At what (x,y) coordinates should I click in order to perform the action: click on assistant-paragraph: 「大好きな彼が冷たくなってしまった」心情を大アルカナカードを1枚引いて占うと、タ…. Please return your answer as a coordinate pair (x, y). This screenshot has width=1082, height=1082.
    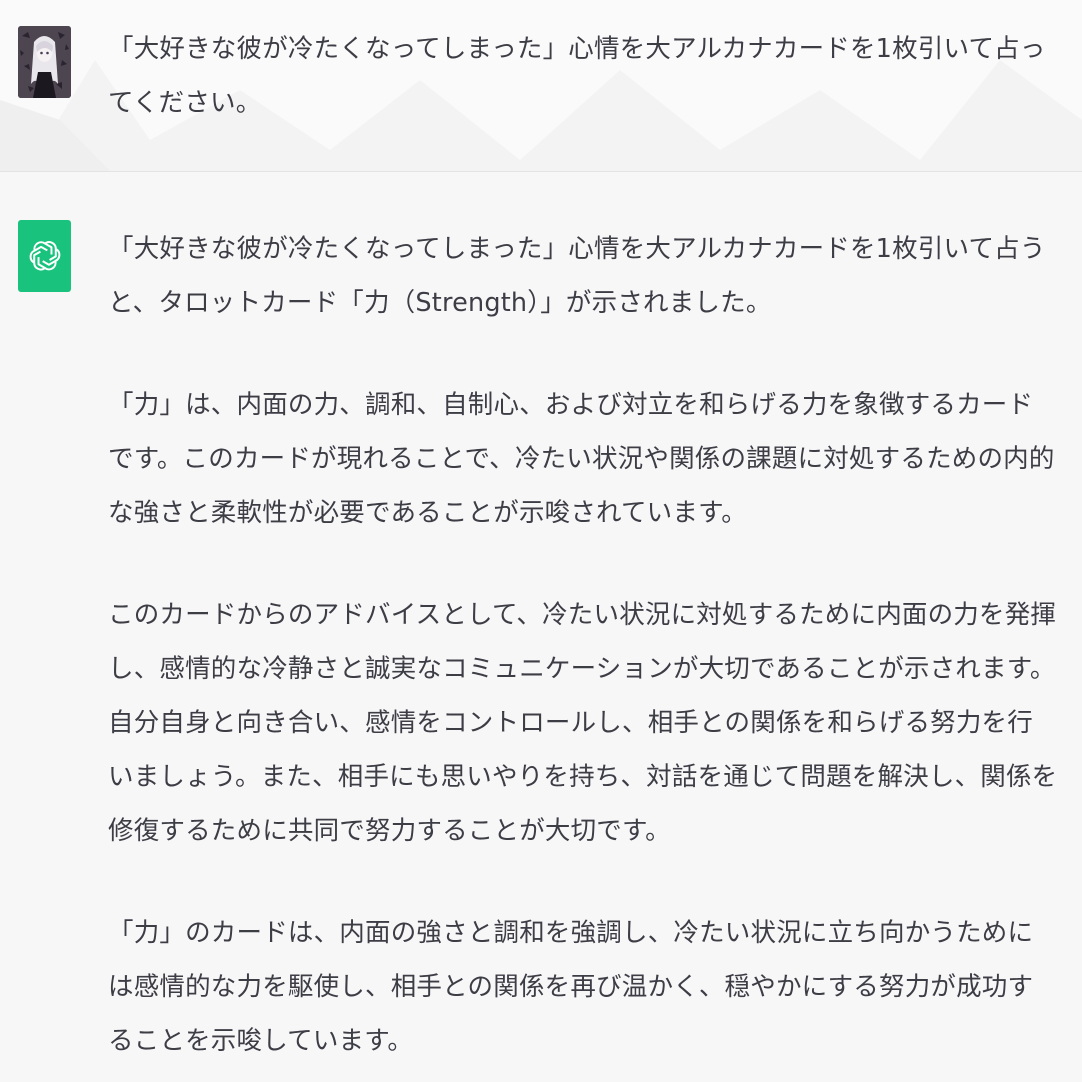
    Looking at the image, I should click on (577, 276).